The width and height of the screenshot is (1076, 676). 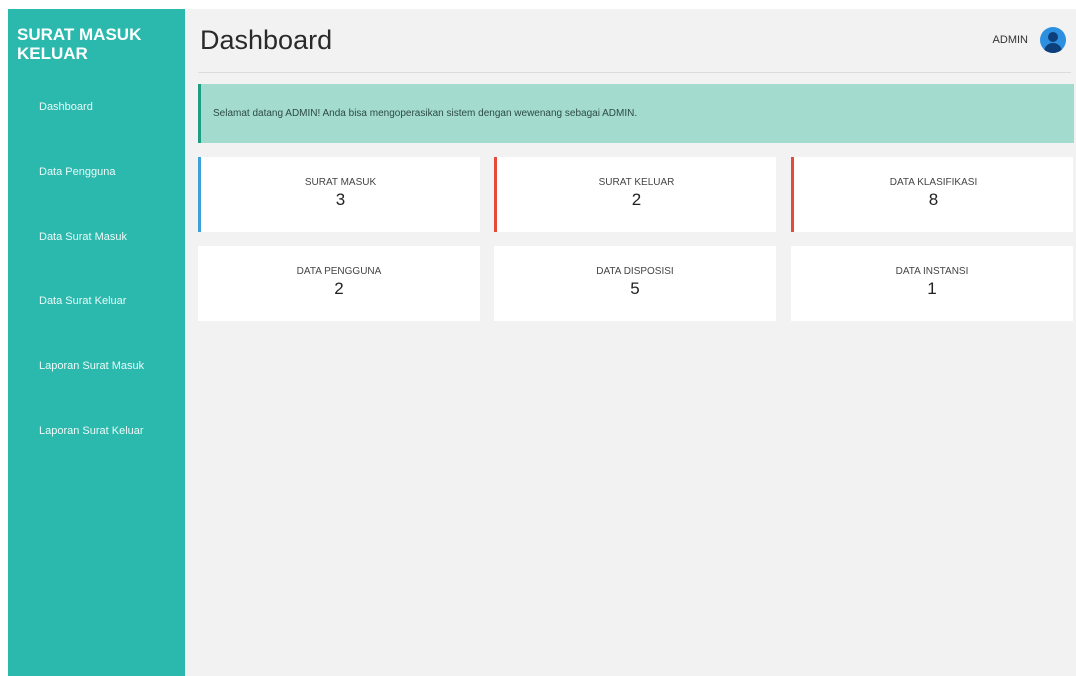 I want to click on card-data-instansi: DATA INSTANSI 1, so click(x=932, y=283).